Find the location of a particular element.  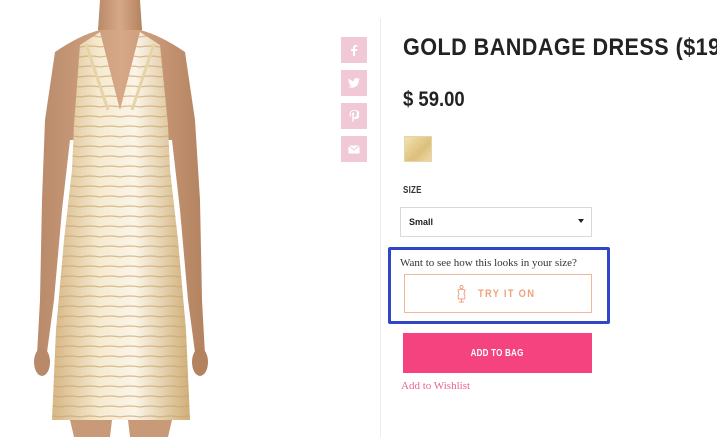

email-icon is located at coordinates (354, 148).